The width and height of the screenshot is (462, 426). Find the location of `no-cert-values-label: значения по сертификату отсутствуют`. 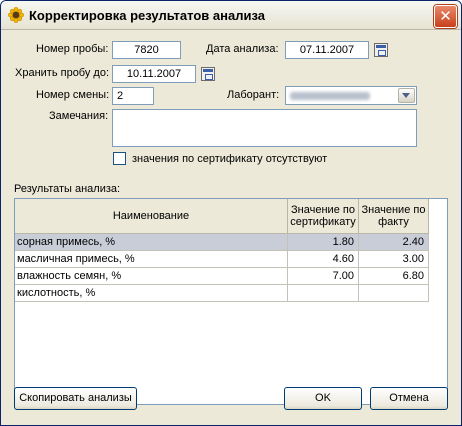

no-cert-values-label: значения по сертификату отсутствуют is located at coordinates (230, 159).